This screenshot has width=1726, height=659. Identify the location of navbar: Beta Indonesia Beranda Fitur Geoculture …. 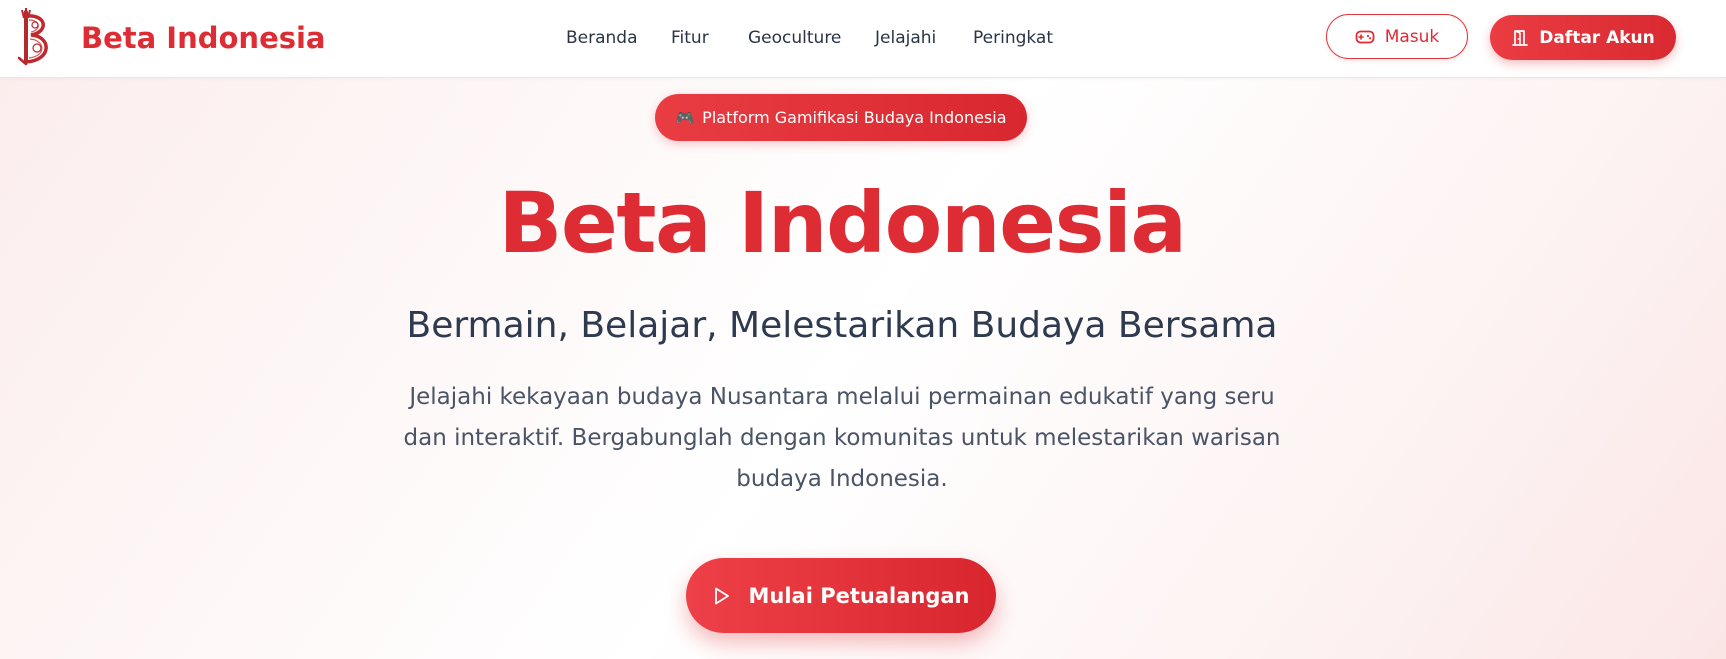
(863, 39).